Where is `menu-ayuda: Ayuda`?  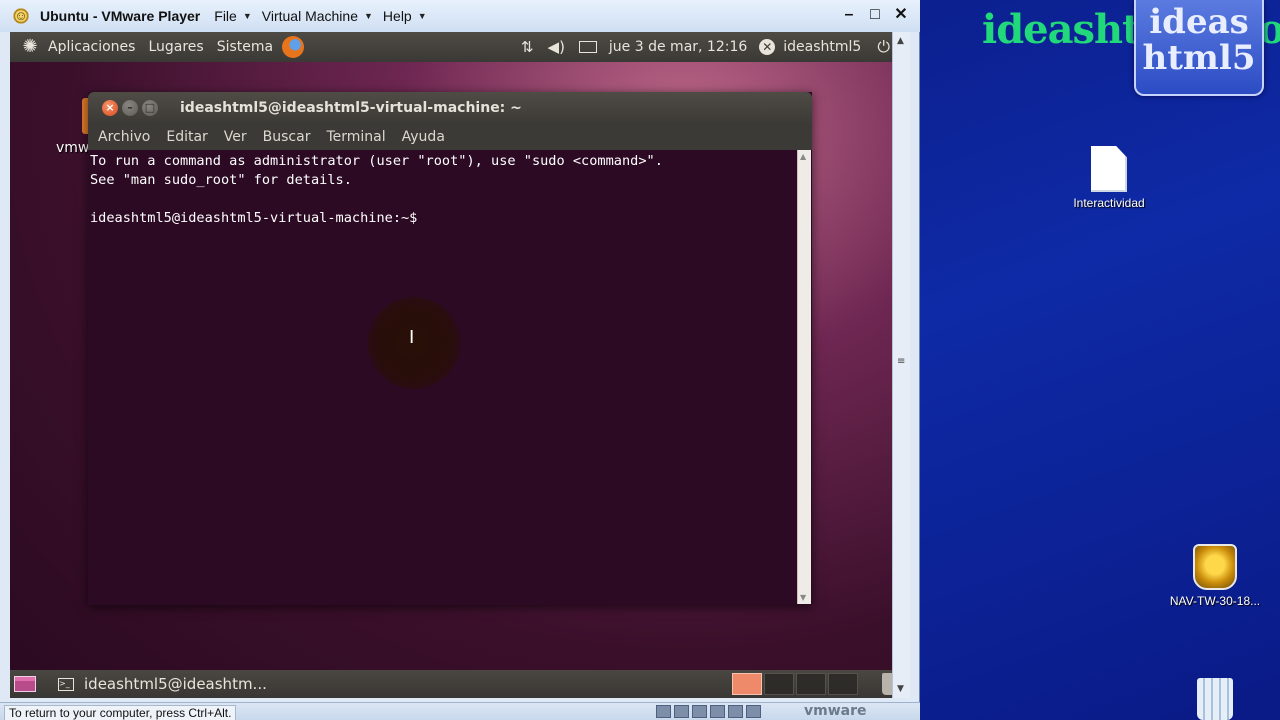 menu-ayuda: Ayuda is located at coordinates (423, 137).